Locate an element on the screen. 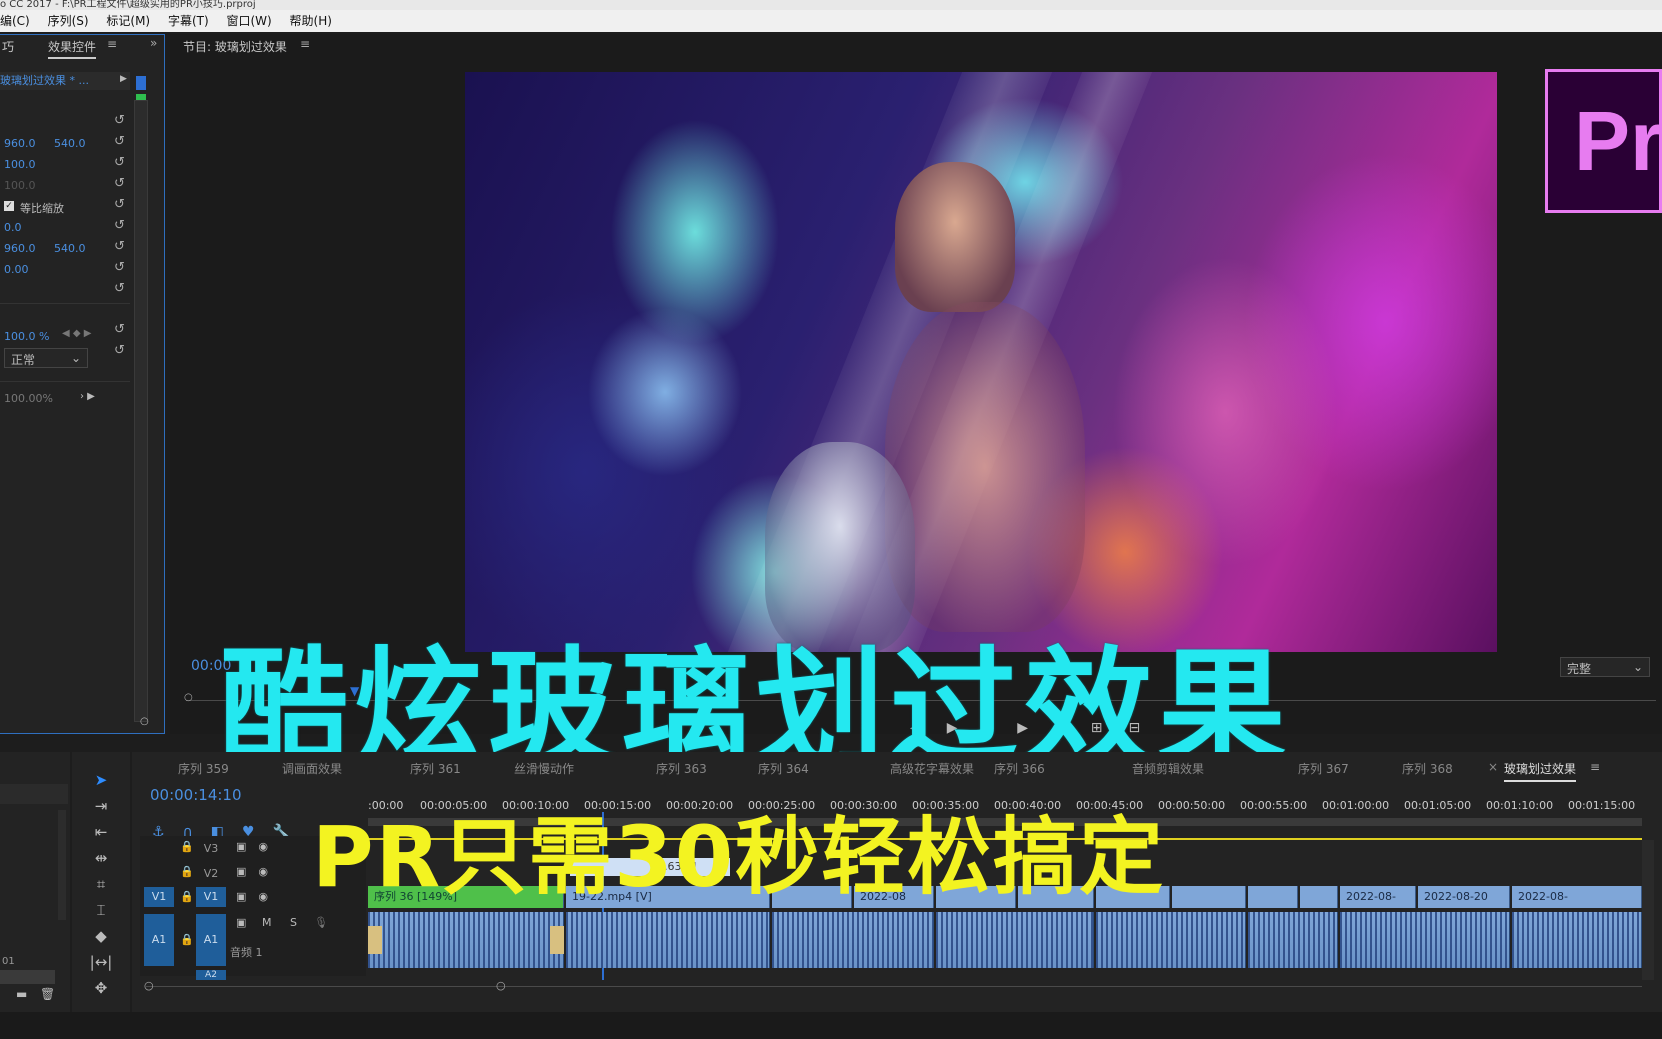 This screenshot has width=1662, height=1039. video-clip: 2022-08-20 is located at coordinates (1464, 897).